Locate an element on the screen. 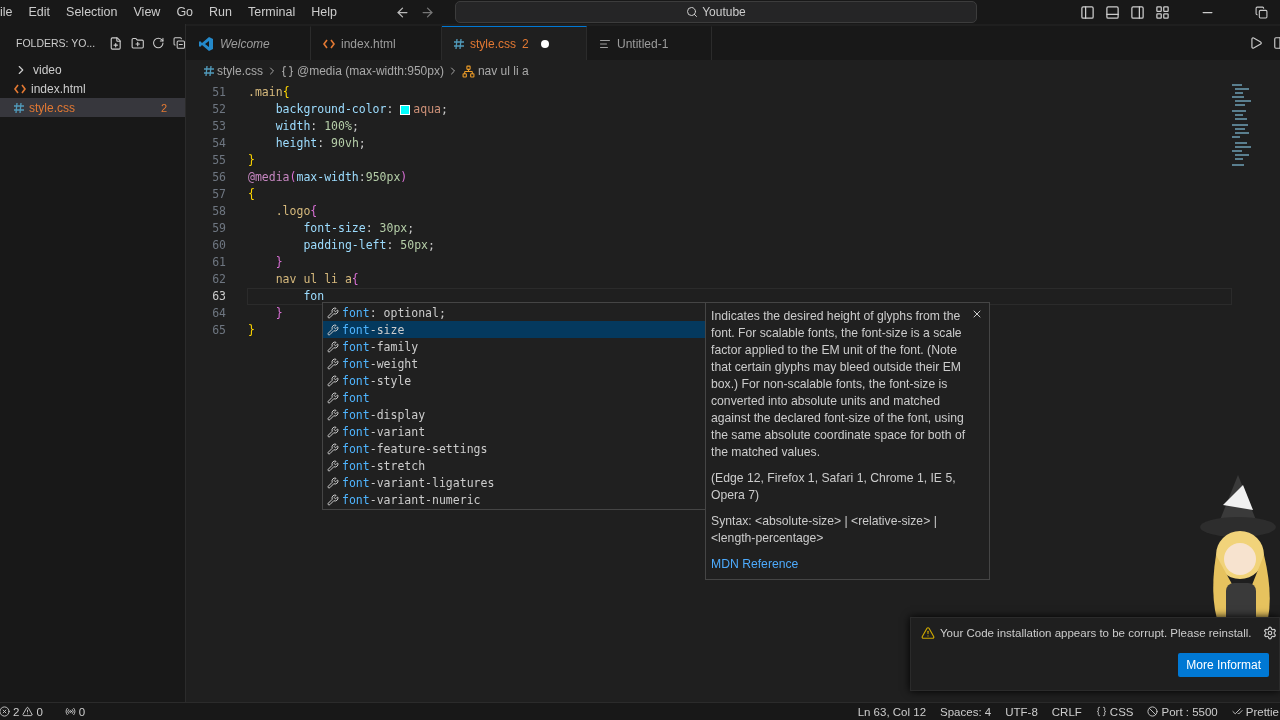 The width and height of the screenshot is (1280, 720). line-number: 60 is located at coordinates (219, 245).